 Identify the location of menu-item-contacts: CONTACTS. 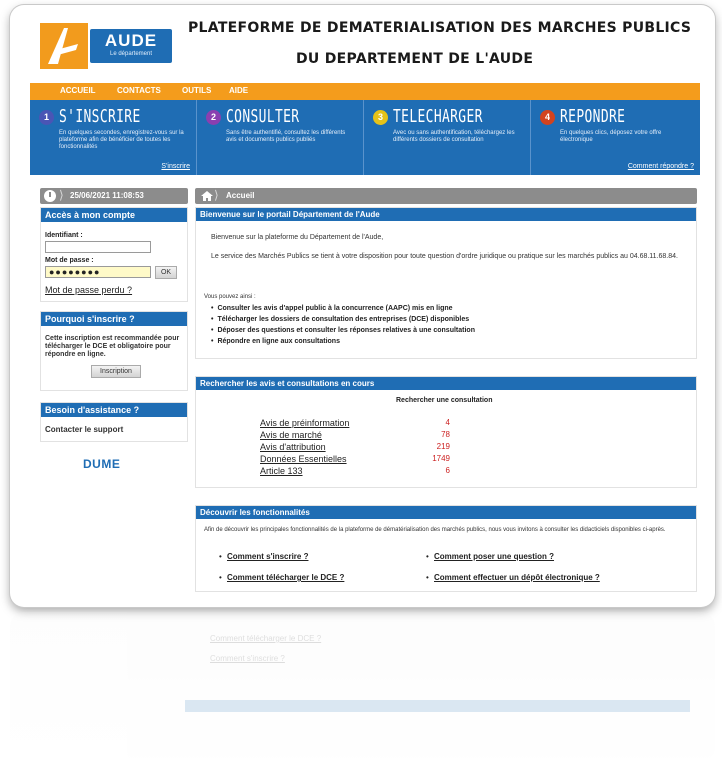
(139, 90).